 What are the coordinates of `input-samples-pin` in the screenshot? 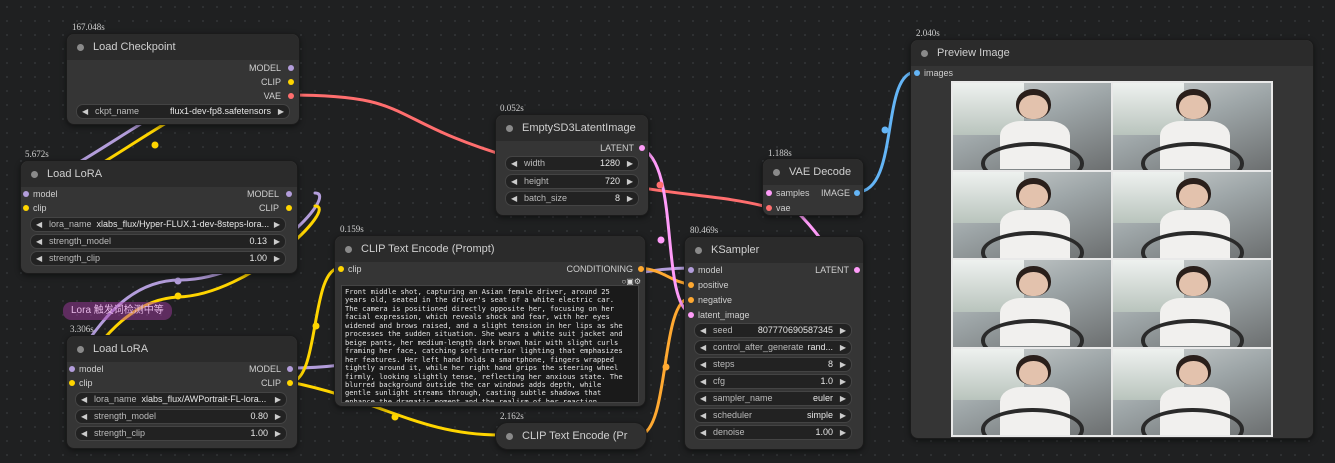 It's located at (769, 193).